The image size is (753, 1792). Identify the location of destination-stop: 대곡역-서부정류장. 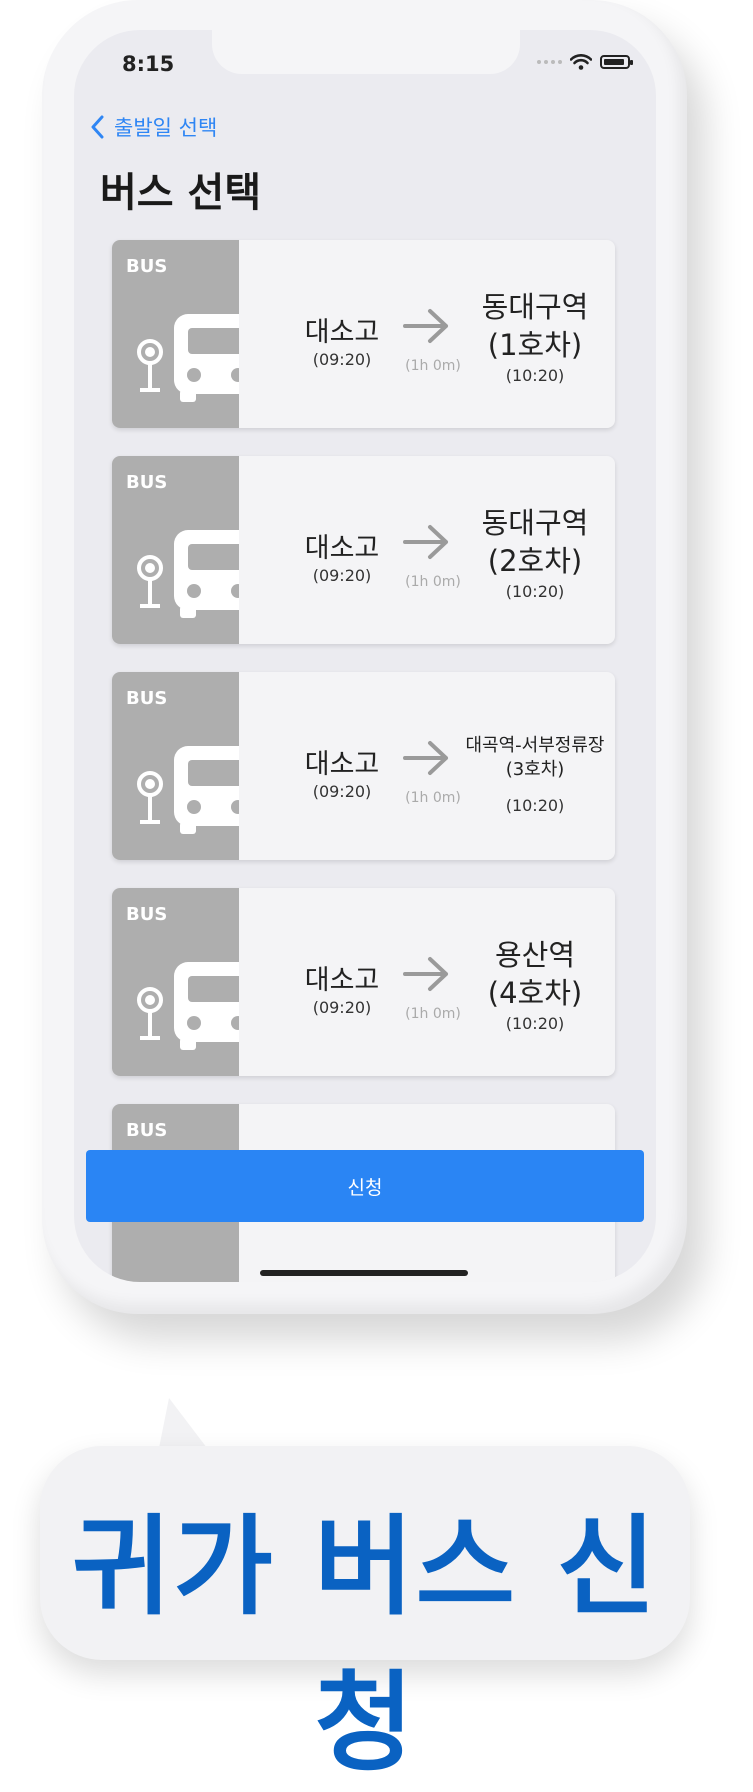
(535, 745).